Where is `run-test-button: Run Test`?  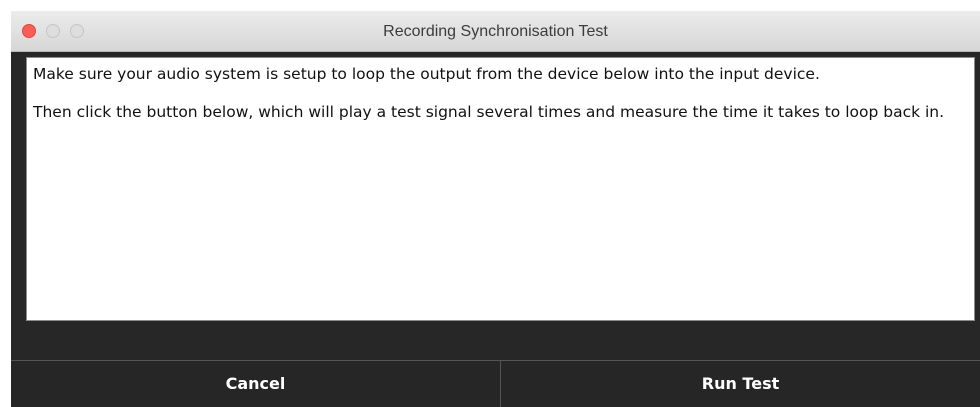 run-test-button: Run Test is located at coordinates (740, 384).